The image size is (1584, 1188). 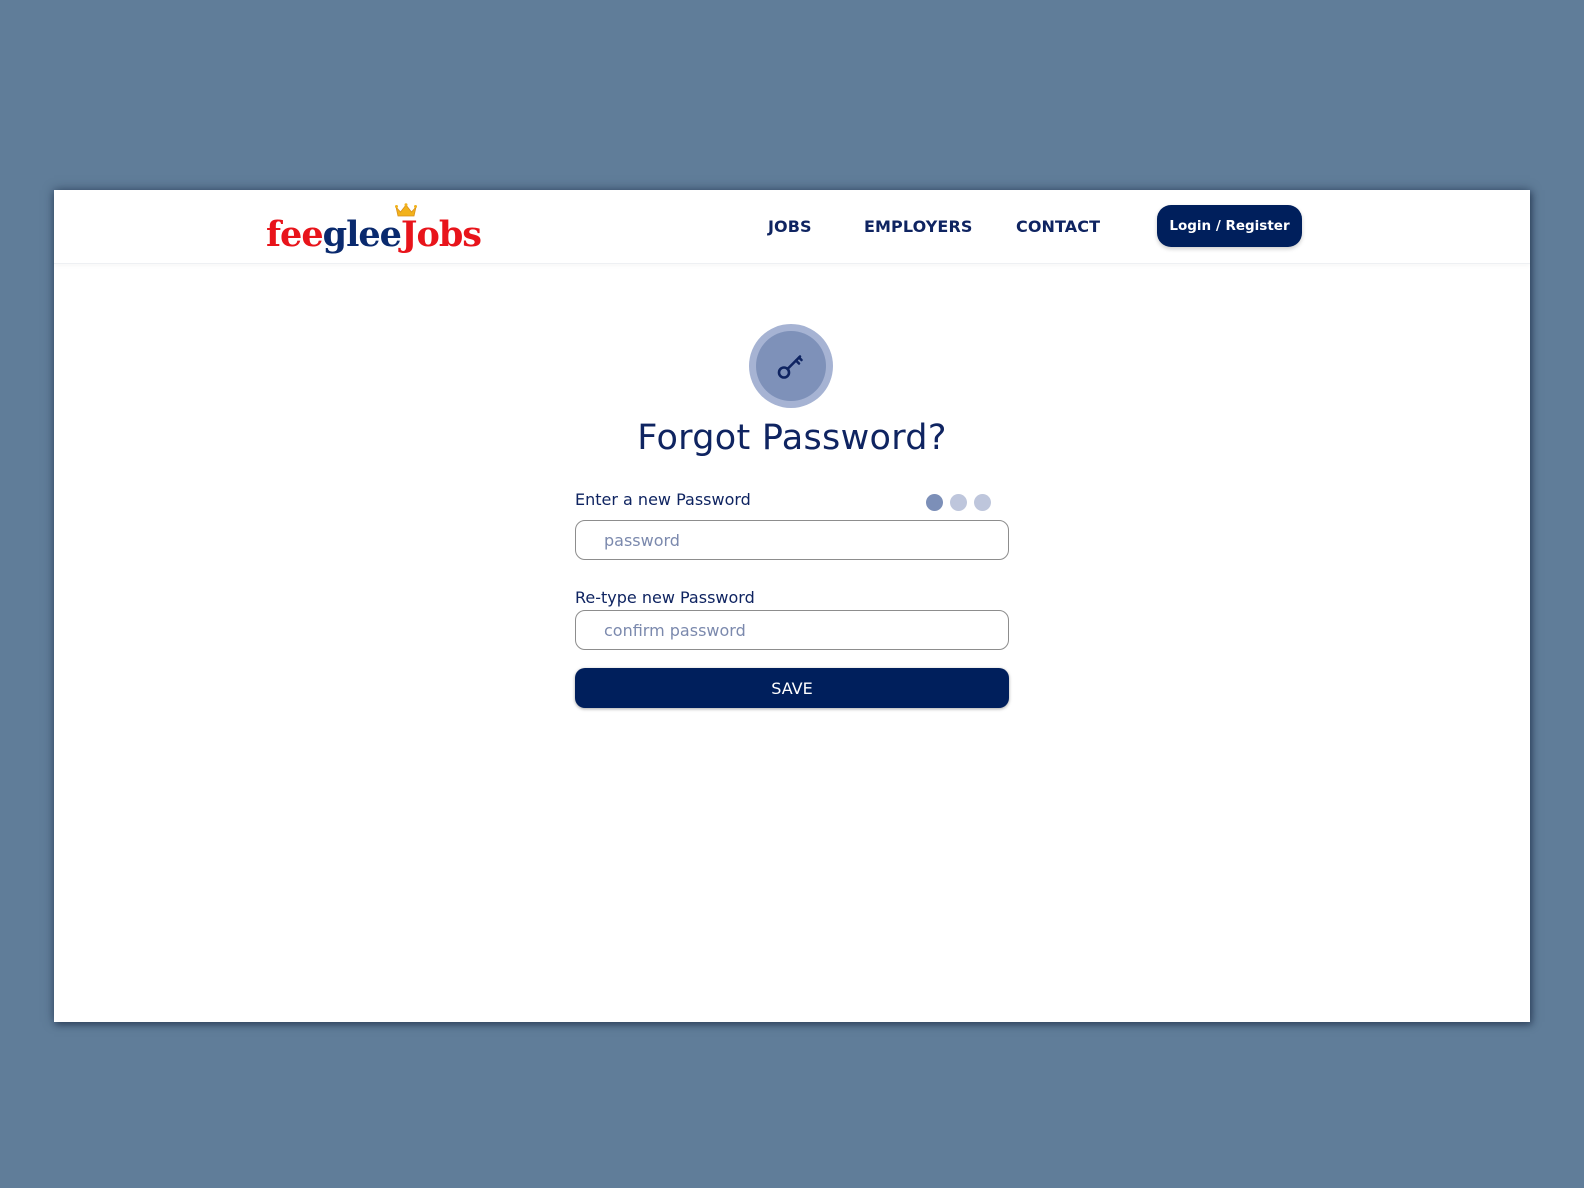 I want to click on key-badge, so click(x=791, y=366).